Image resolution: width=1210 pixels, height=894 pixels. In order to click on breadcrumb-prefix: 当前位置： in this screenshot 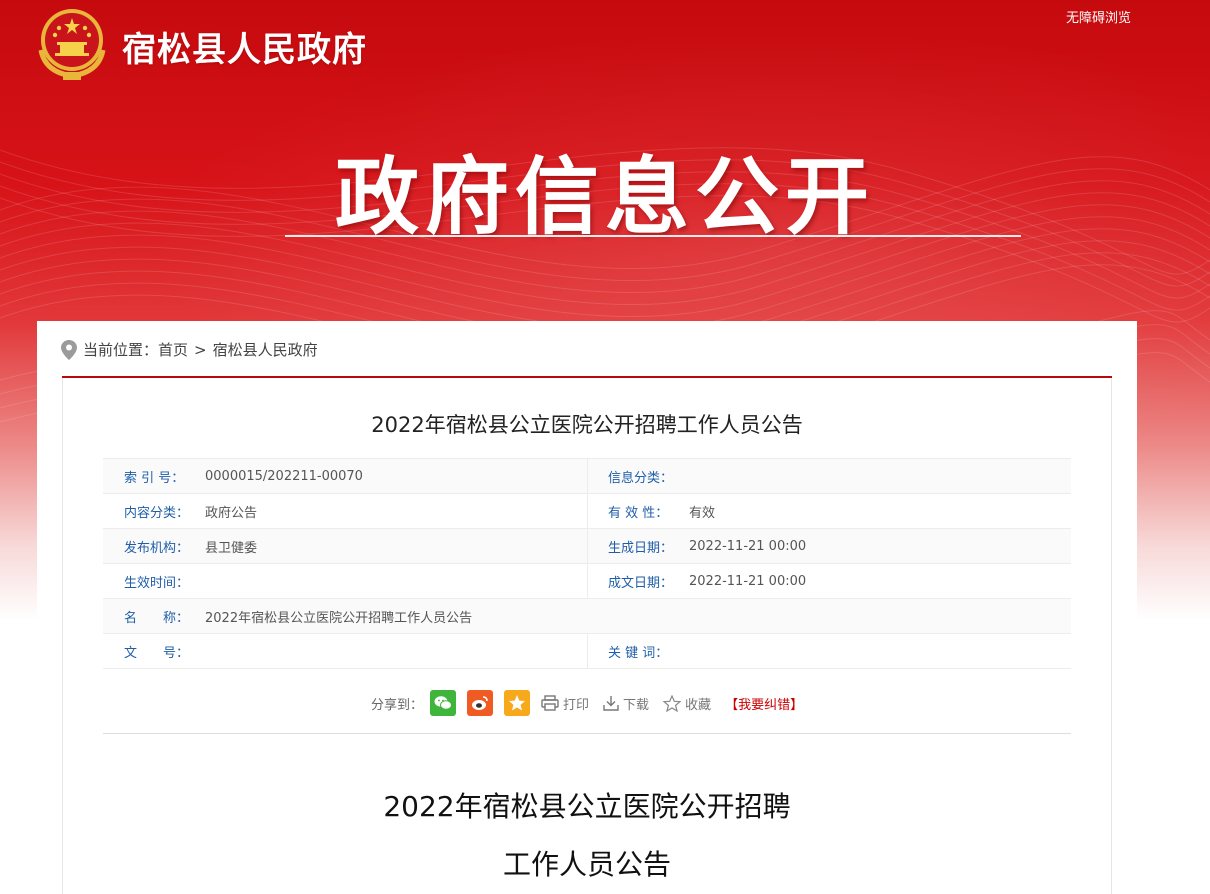, I will do `click(121, 350)`.